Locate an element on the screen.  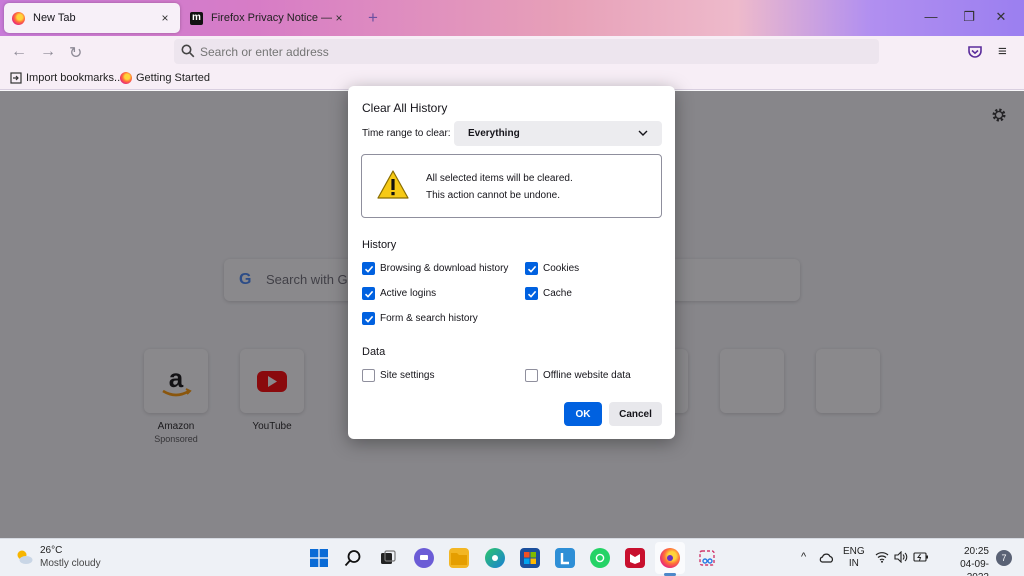
weather-description: Mostly cloudy is located at coordinates (70, 563).